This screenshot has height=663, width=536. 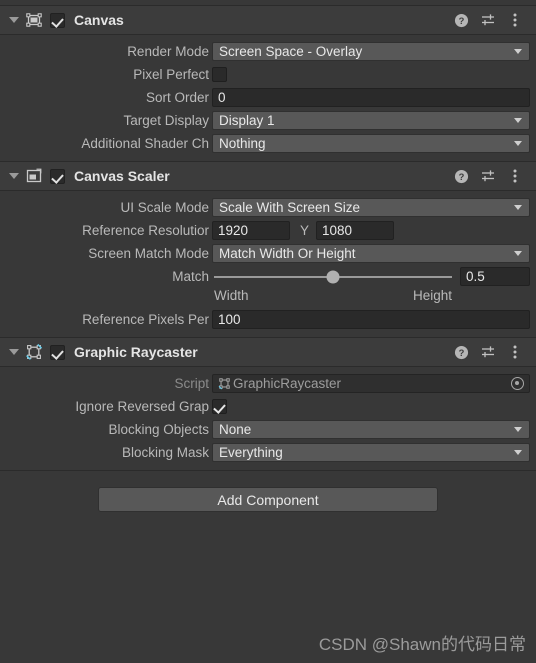 I want to click on dropdown-value: Display 1, so click(x=247, y=120).